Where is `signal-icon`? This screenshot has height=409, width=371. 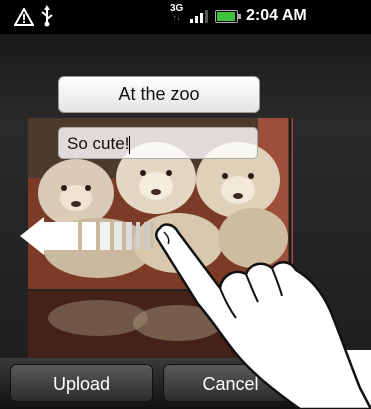
signal-icon is located at coordinates (199, 16).